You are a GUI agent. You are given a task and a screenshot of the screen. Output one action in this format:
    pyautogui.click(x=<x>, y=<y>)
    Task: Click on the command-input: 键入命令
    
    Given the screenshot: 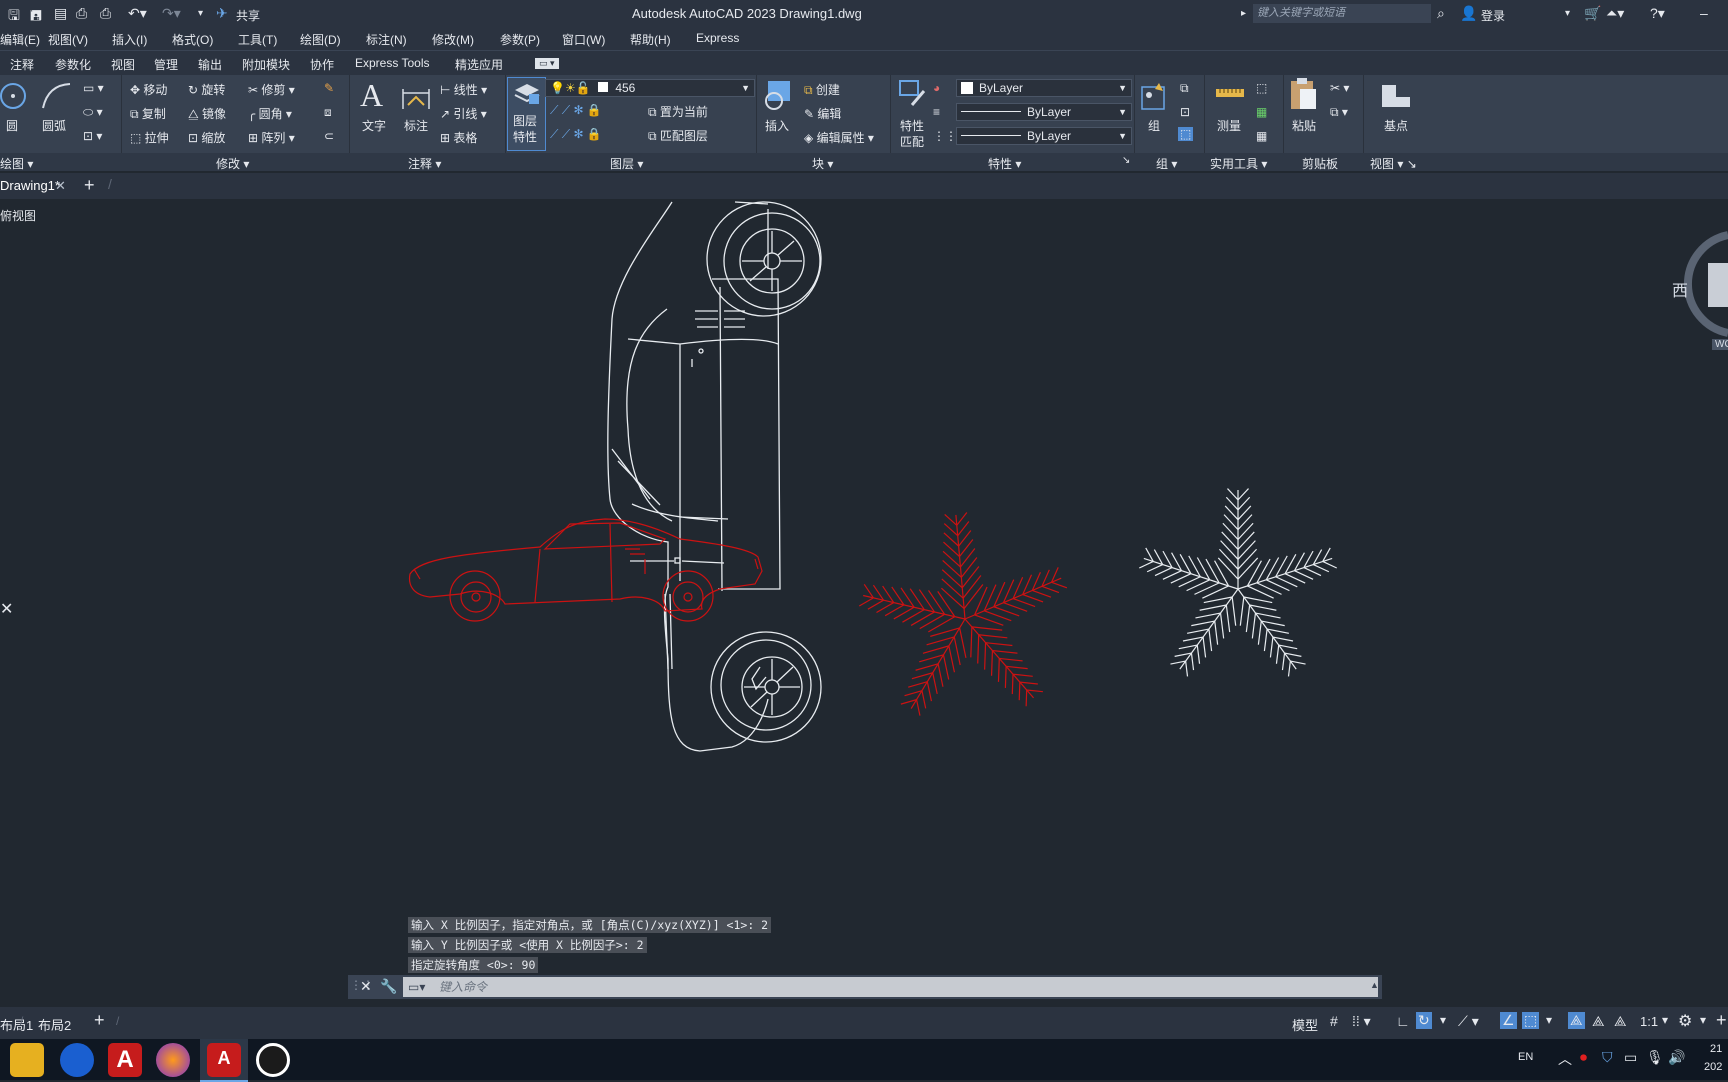 What is the action you would take?
    pyautogui.click(x=890, y=987)
    